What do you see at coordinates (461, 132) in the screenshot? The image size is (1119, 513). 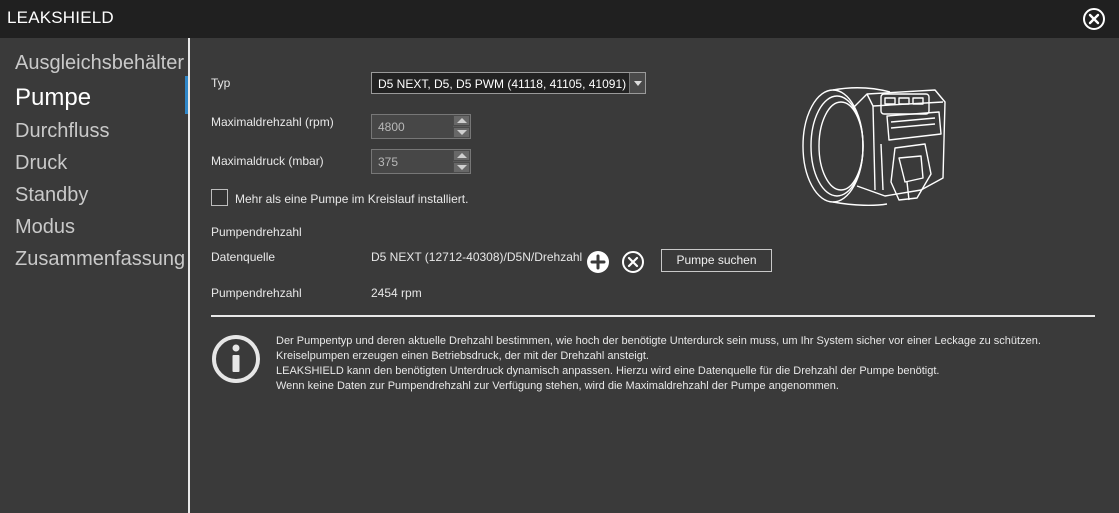 I see `max-rpm-decrement-button` at bounding box center [461, 132].